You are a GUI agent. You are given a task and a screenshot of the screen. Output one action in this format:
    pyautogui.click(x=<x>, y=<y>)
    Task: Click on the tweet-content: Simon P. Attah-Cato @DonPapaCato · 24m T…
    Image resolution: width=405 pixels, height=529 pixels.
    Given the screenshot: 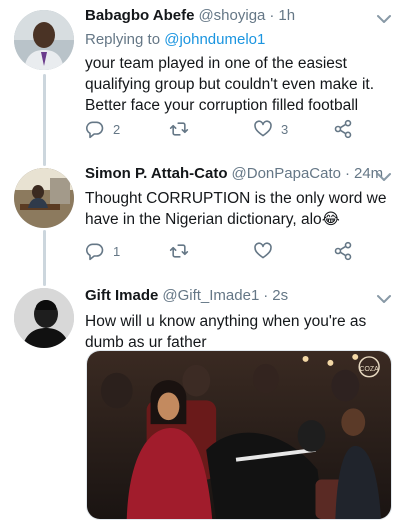 What is the action you would take?
    pyautogui.click(x=240, y=197)
    